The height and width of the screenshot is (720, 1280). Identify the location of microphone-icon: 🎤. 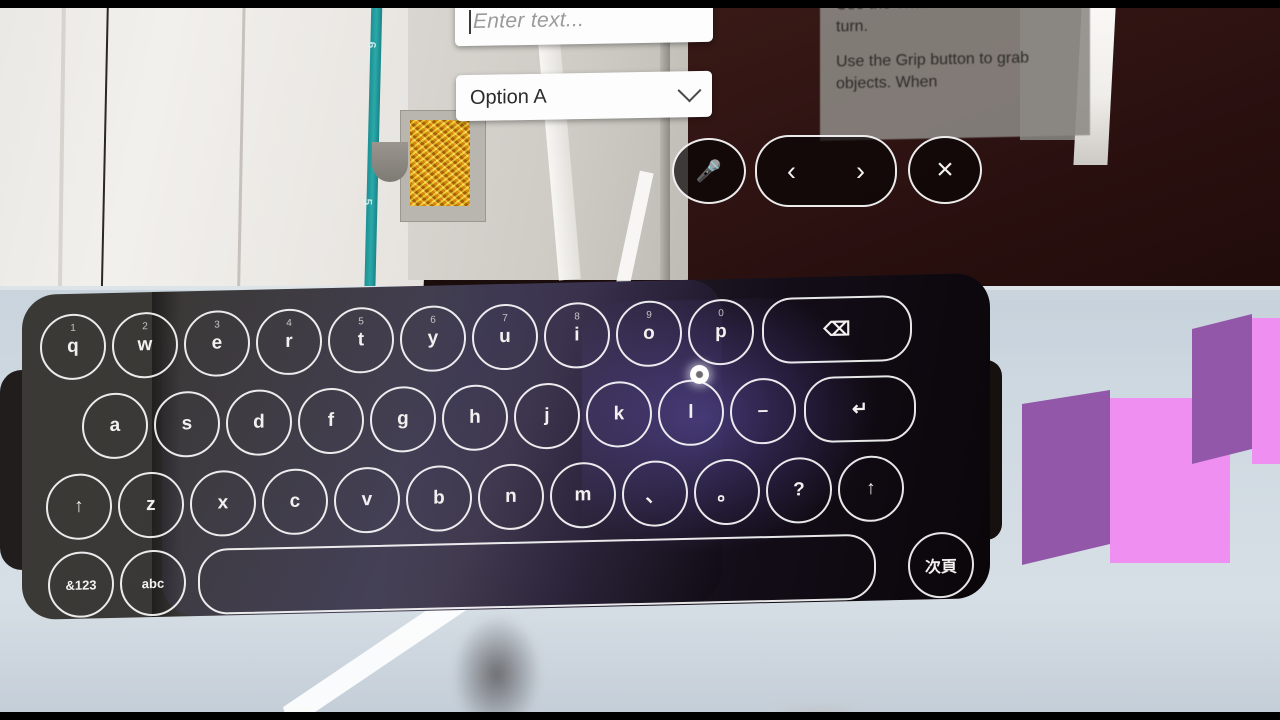
(709, 171).